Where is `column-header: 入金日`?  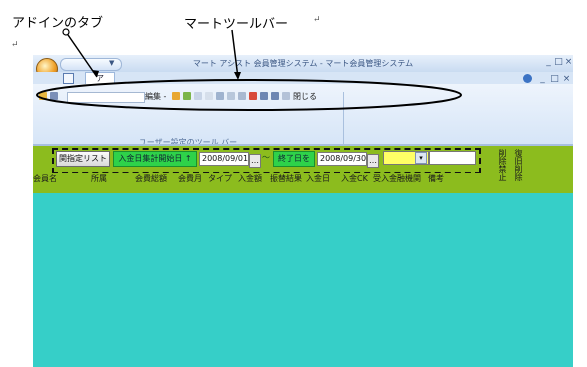 column-header: 入金日 is located at coordinates (318, 178).